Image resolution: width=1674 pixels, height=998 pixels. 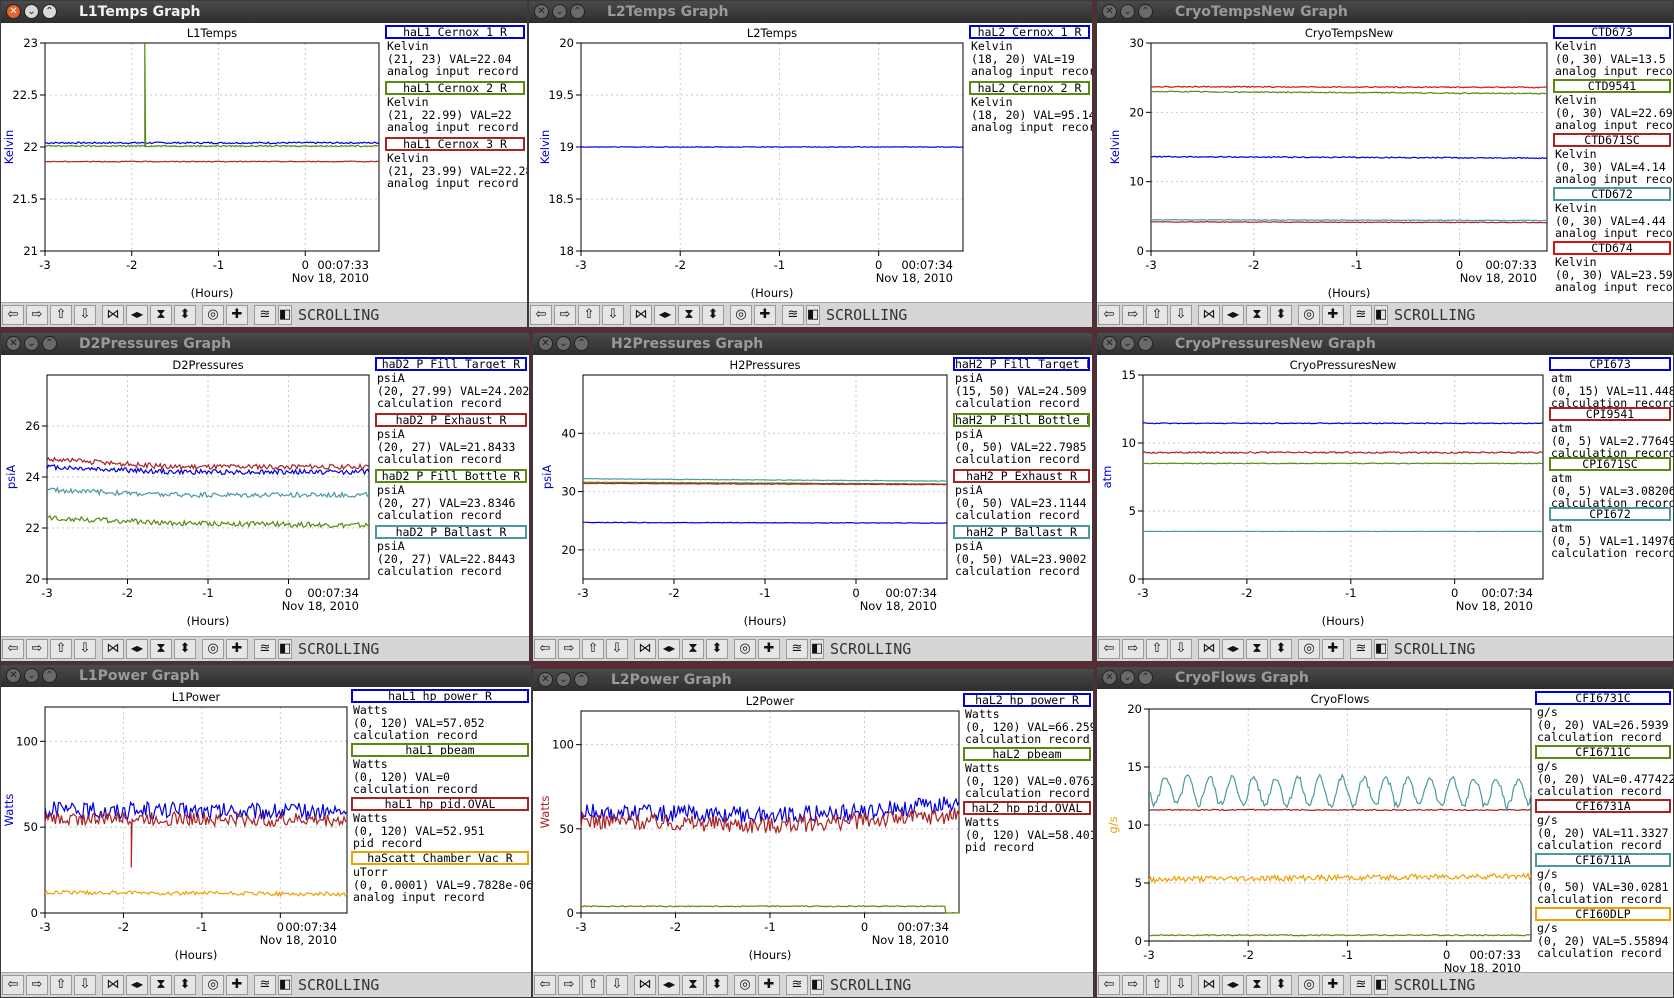 What do you see at coordinates (1603, 698) in the screenshot?
I see `legend-entry: CFI6731C` at bounding box center [1603, 698].